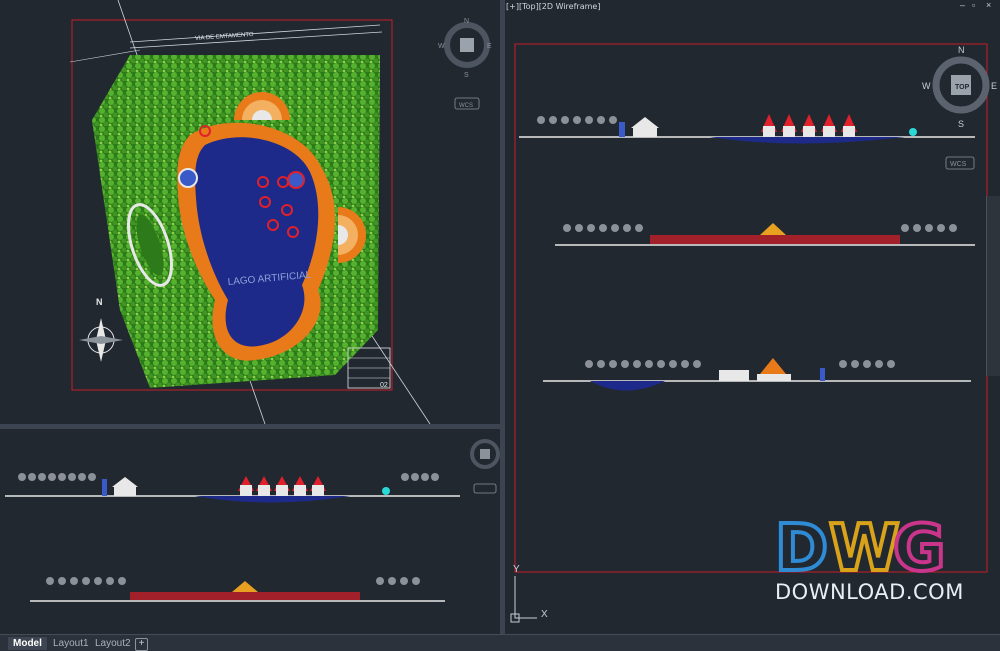 The height and width of the screenshot is (651, 1000). I want to click on restore-button: ▫, so click(973, 5).